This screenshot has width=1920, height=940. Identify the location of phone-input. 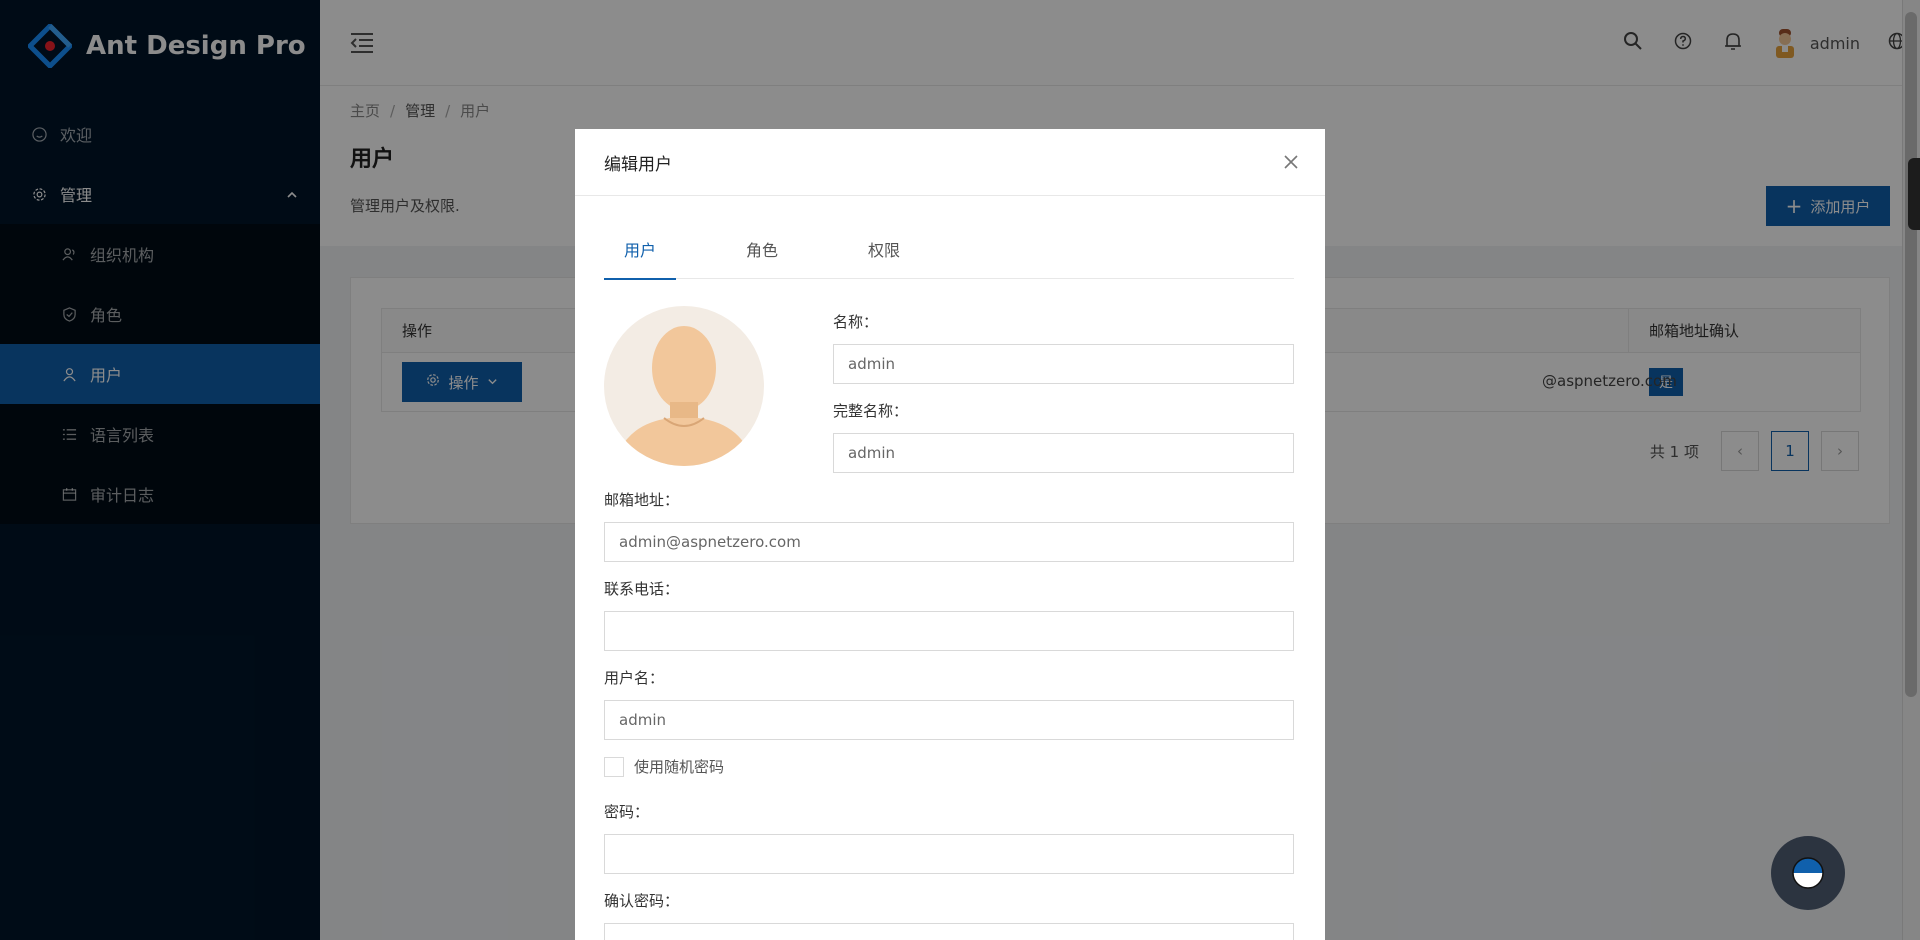
(949, 631).